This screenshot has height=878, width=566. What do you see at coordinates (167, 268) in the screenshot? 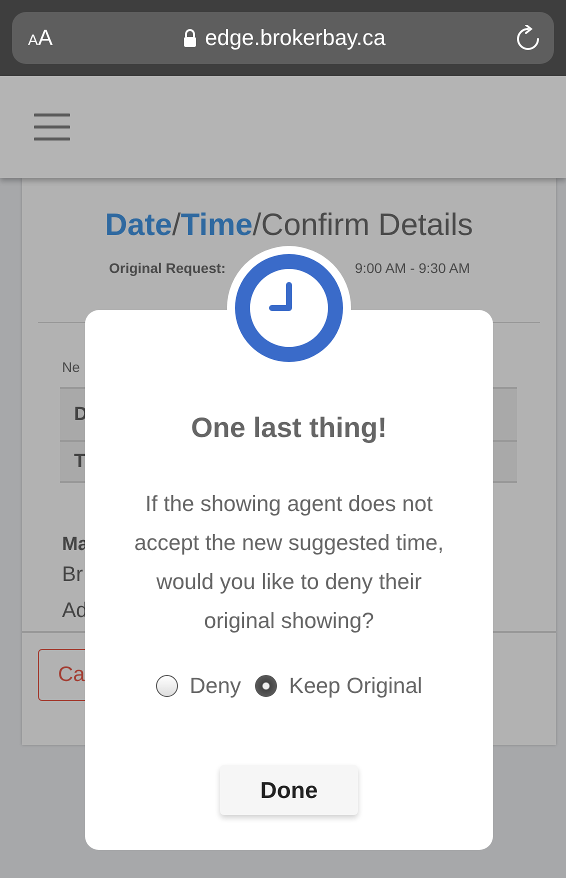
I see `original-request-label: Original Request:` at bounding box center [167, 268].